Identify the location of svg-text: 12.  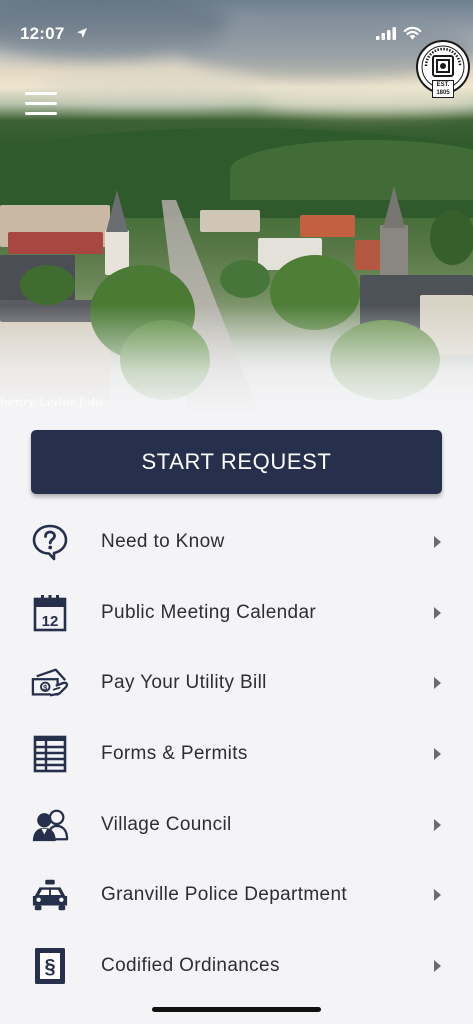
(50, 621).